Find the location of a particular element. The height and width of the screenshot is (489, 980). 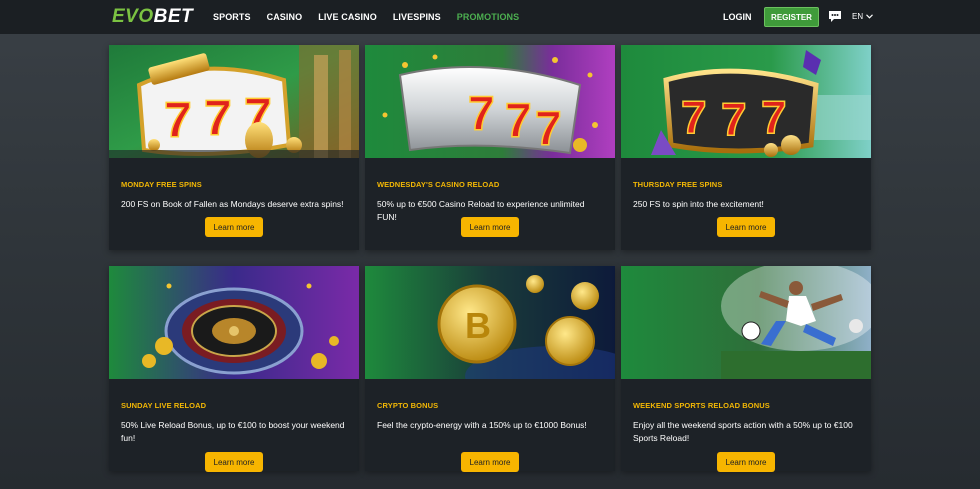

promo-title: MONDAY FREE SPINS is located at coordinates (161, 184).